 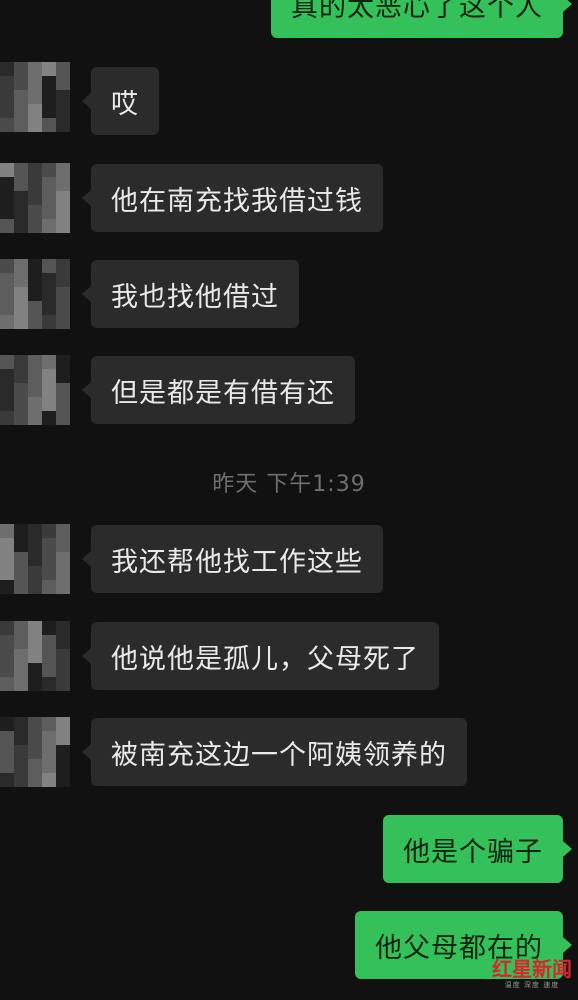 I want to click on message-text: 我还帮他找工作这些, so click(x=237, y=562).